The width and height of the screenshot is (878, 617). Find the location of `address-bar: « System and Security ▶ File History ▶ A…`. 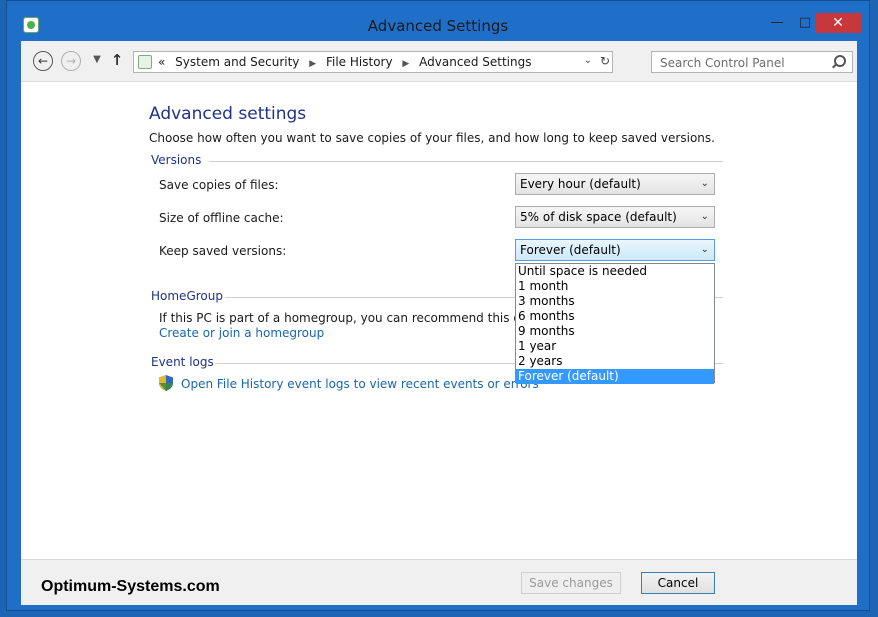

address-bar: « System and Security ▶ File History ▶ A… is located at coordinates (373, 62).